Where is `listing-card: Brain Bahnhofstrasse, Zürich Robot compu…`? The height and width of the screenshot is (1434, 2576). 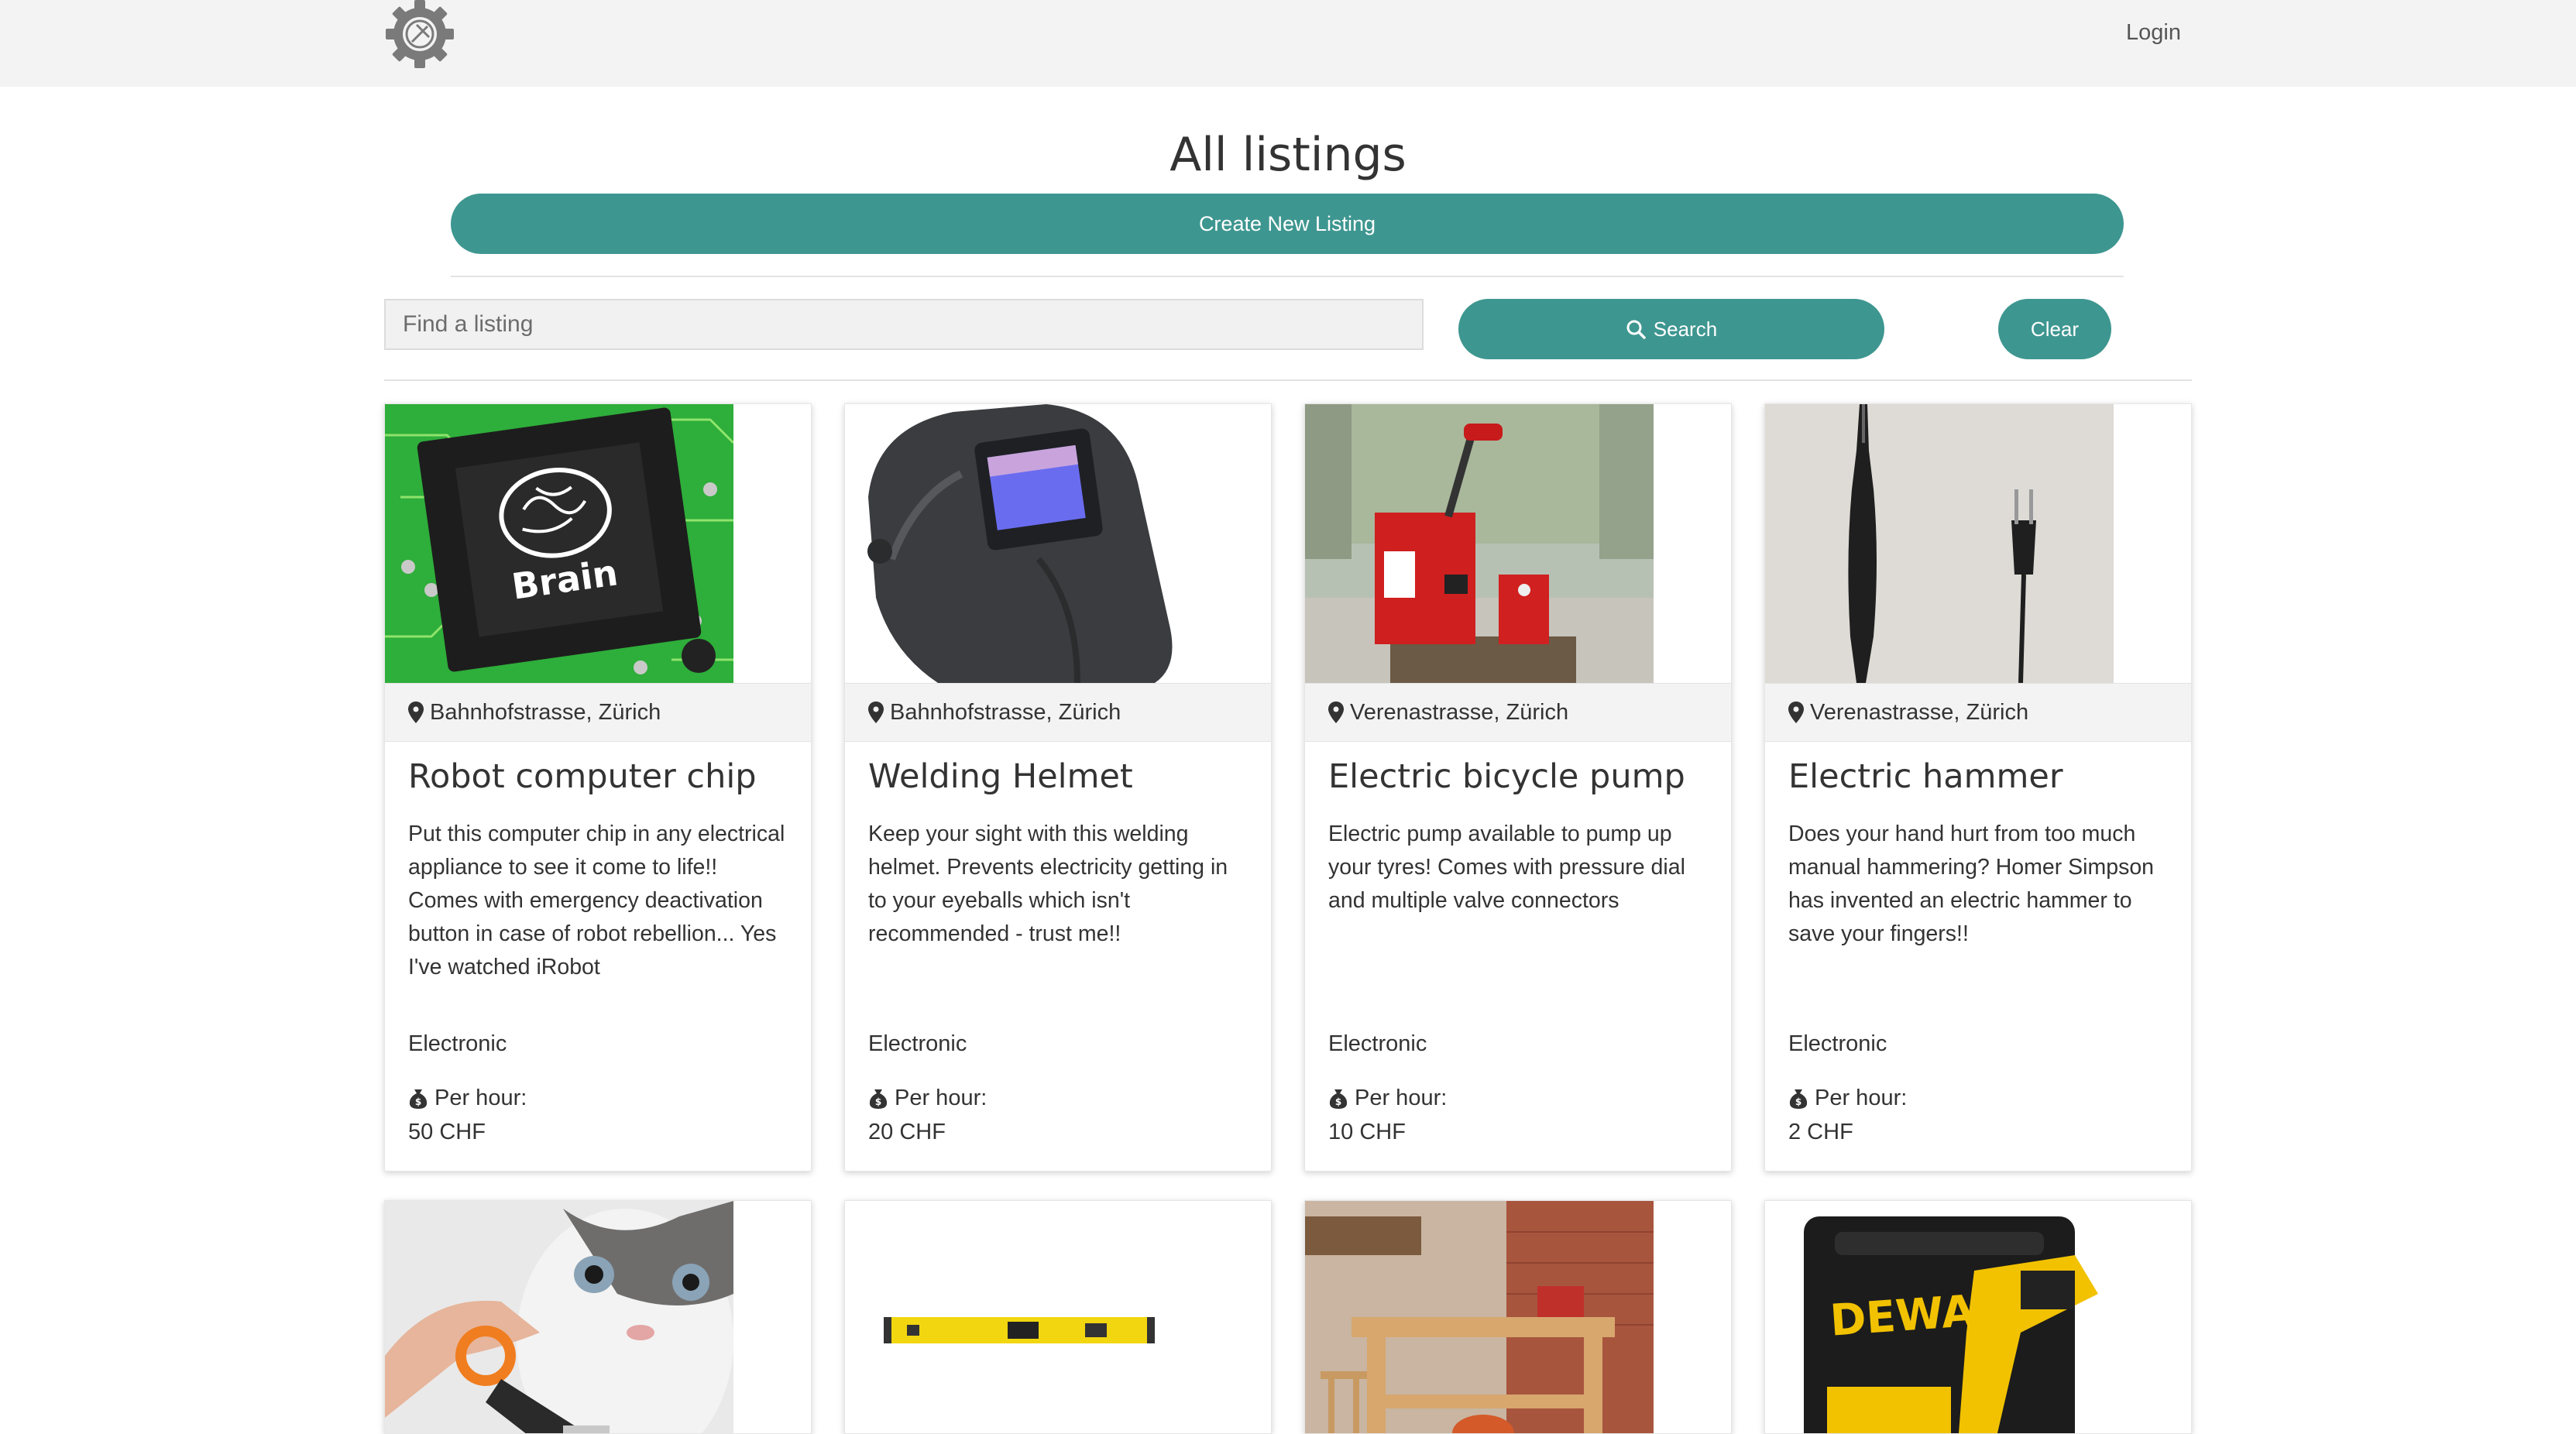 listing-card: Brain Bahnhofstrasse, Zürich Robot compu… is located at coordinates (598, 787).